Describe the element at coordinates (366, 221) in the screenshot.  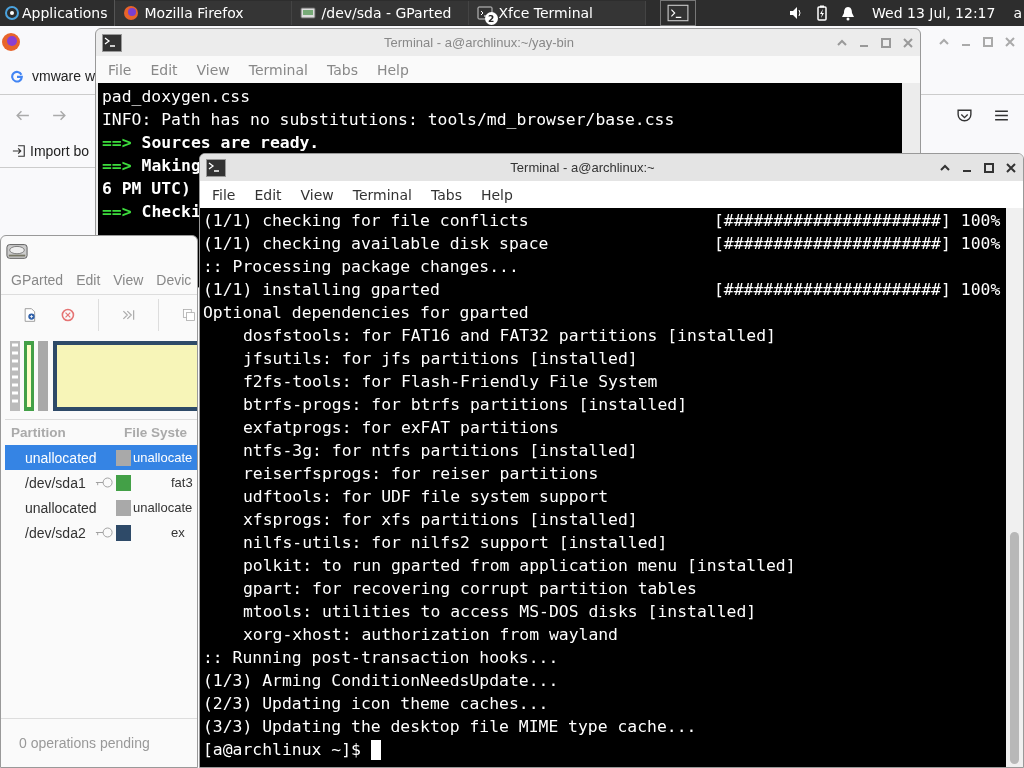
I see `output-line: (1/1) checking for file conflicts` at that location.